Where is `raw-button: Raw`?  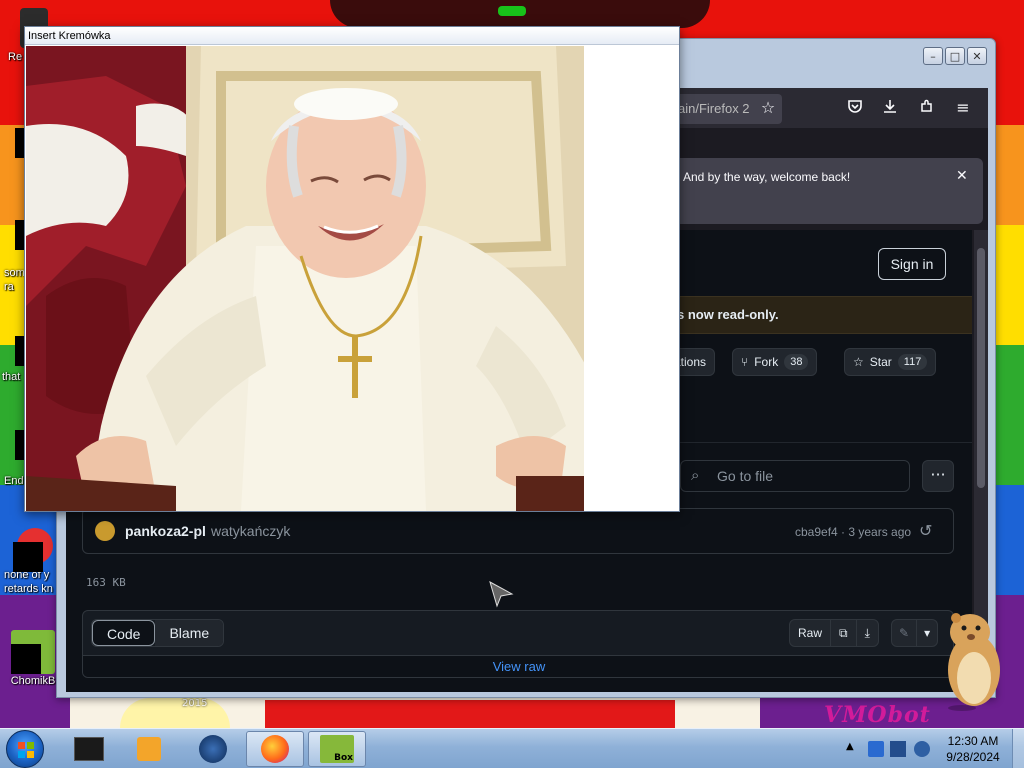
raw-button: Raw is located at coordinates (811, 633).